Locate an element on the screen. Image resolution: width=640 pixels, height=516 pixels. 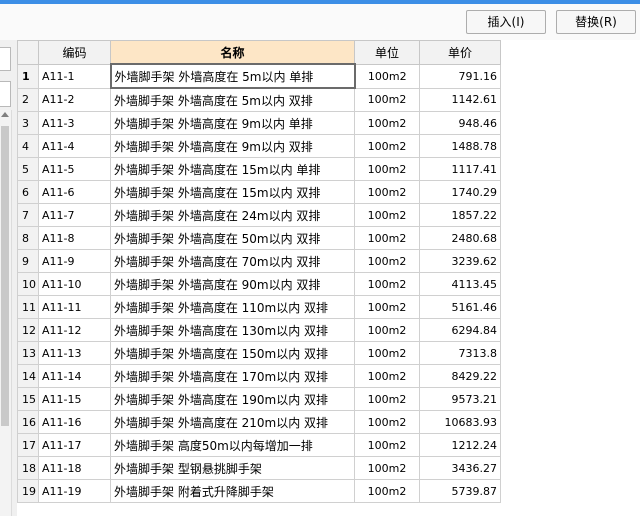
code-cell: A11-19 is located at coordinates (74, 491).